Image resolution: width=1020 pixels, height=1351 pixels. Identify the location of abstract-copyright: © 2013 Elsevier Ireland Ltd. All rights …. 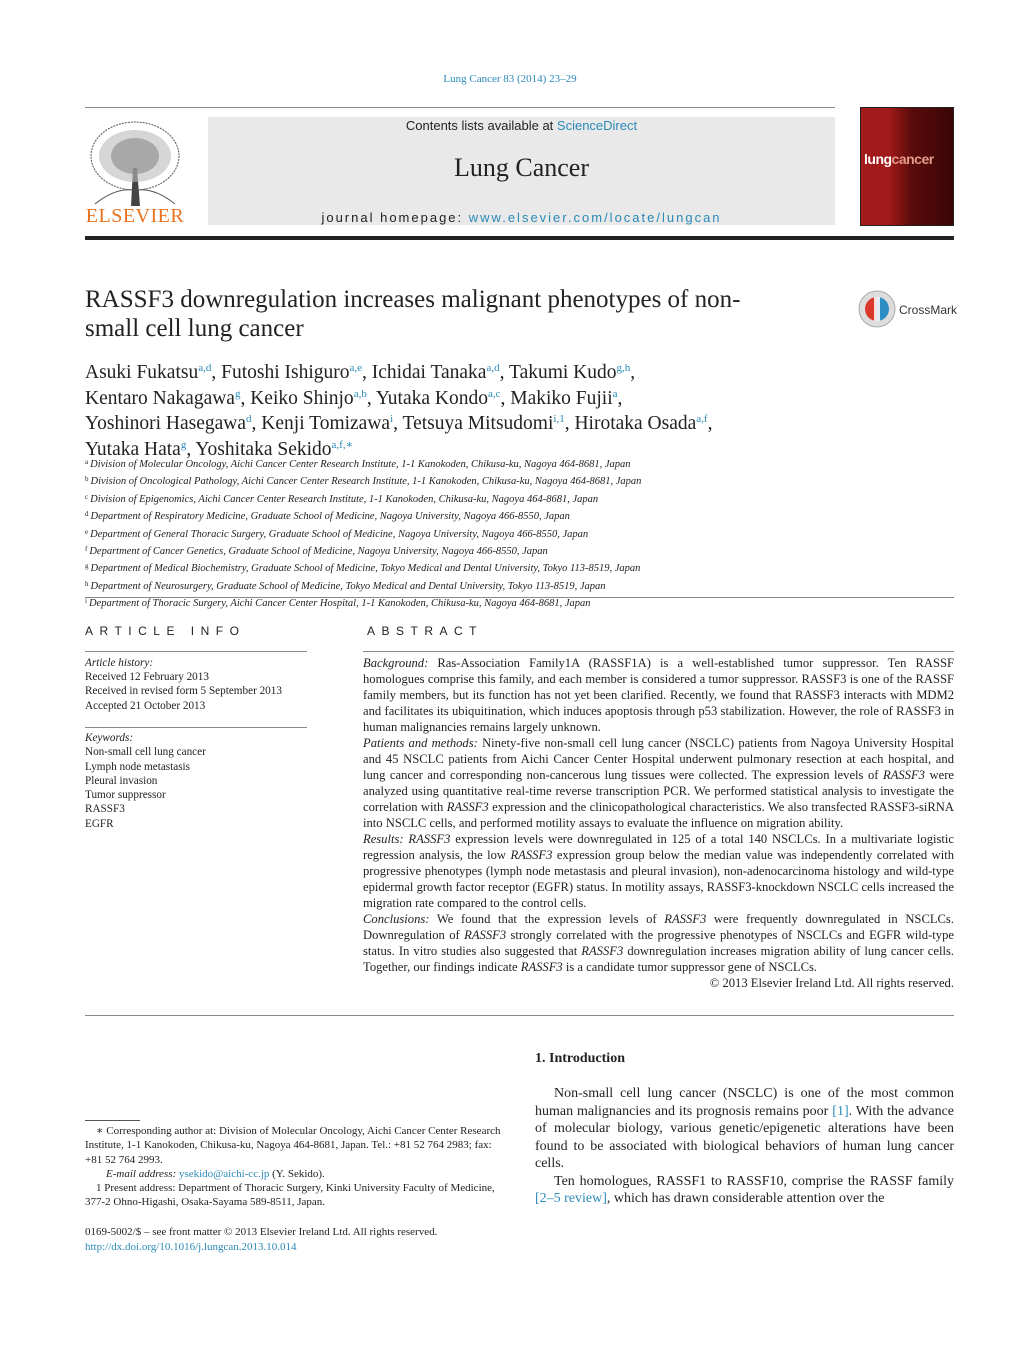
(831, 983).